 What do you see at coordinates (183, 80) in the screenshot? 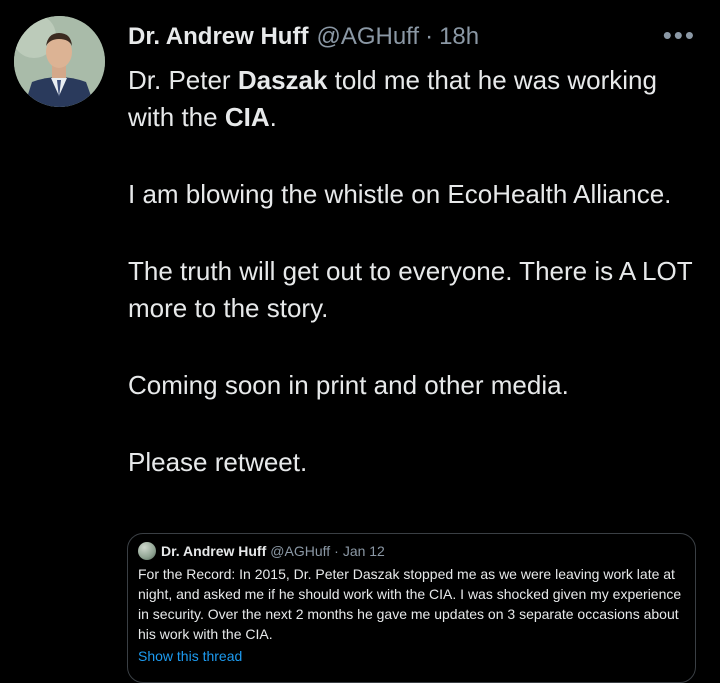
I see `text-segment: Dr. Peter` at bounding box center [183, 80].